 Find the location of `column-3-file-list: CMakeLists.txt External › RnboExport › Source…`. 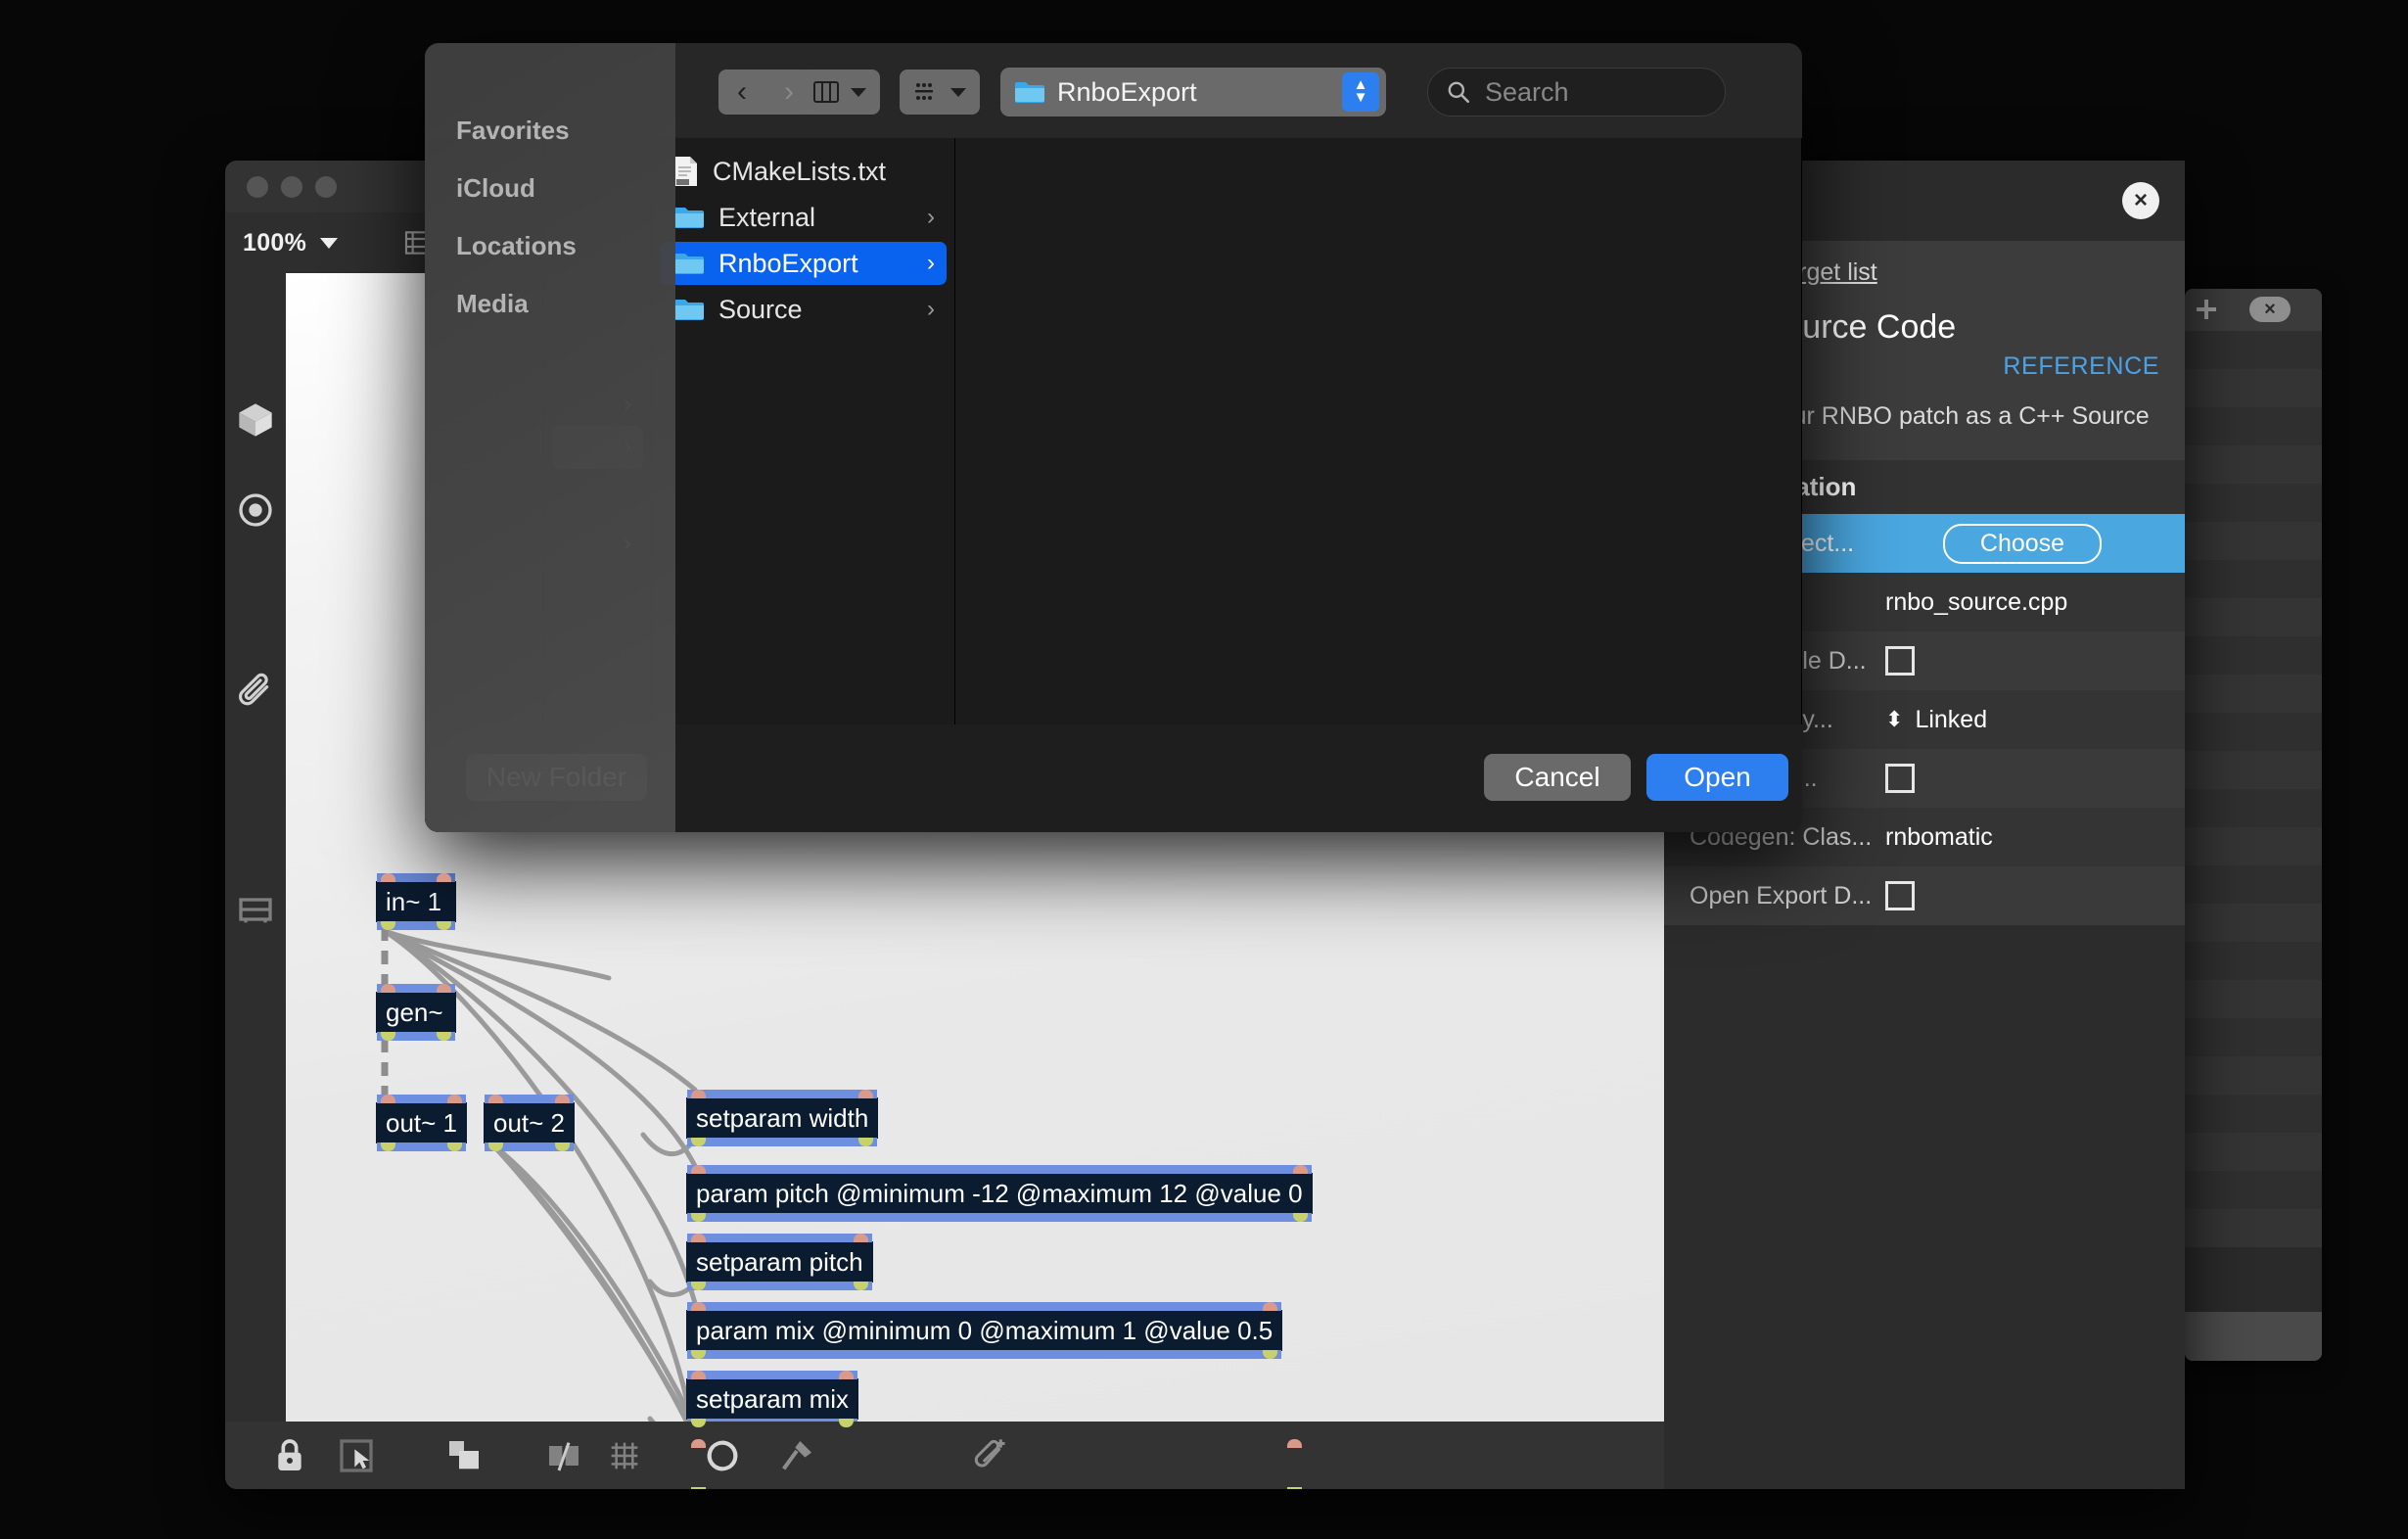

column-3-file-list: CMakeLists.txt External › RnboExport › Source… is located at coordinates (803, 431).